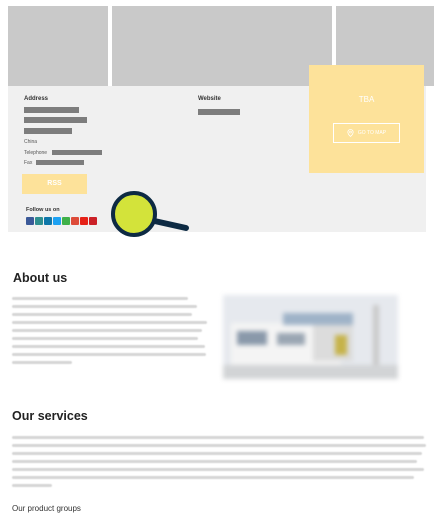  I want to click on country-text: China, so click(31, 142).